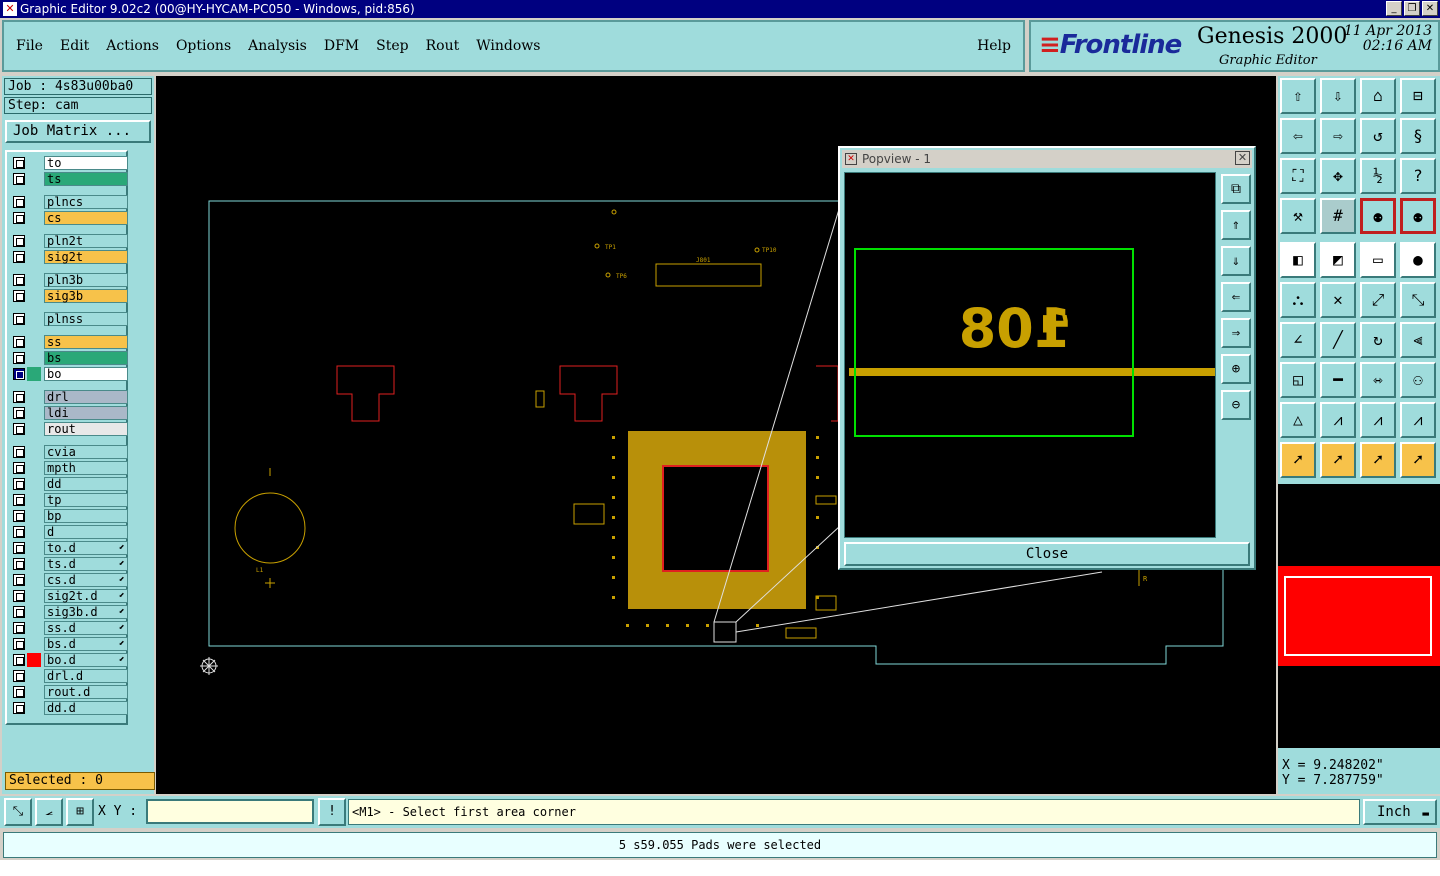 This screenshot has width=1440, height=876. I want to click on net-connect-icon: ⚉, so click(1418, 216).